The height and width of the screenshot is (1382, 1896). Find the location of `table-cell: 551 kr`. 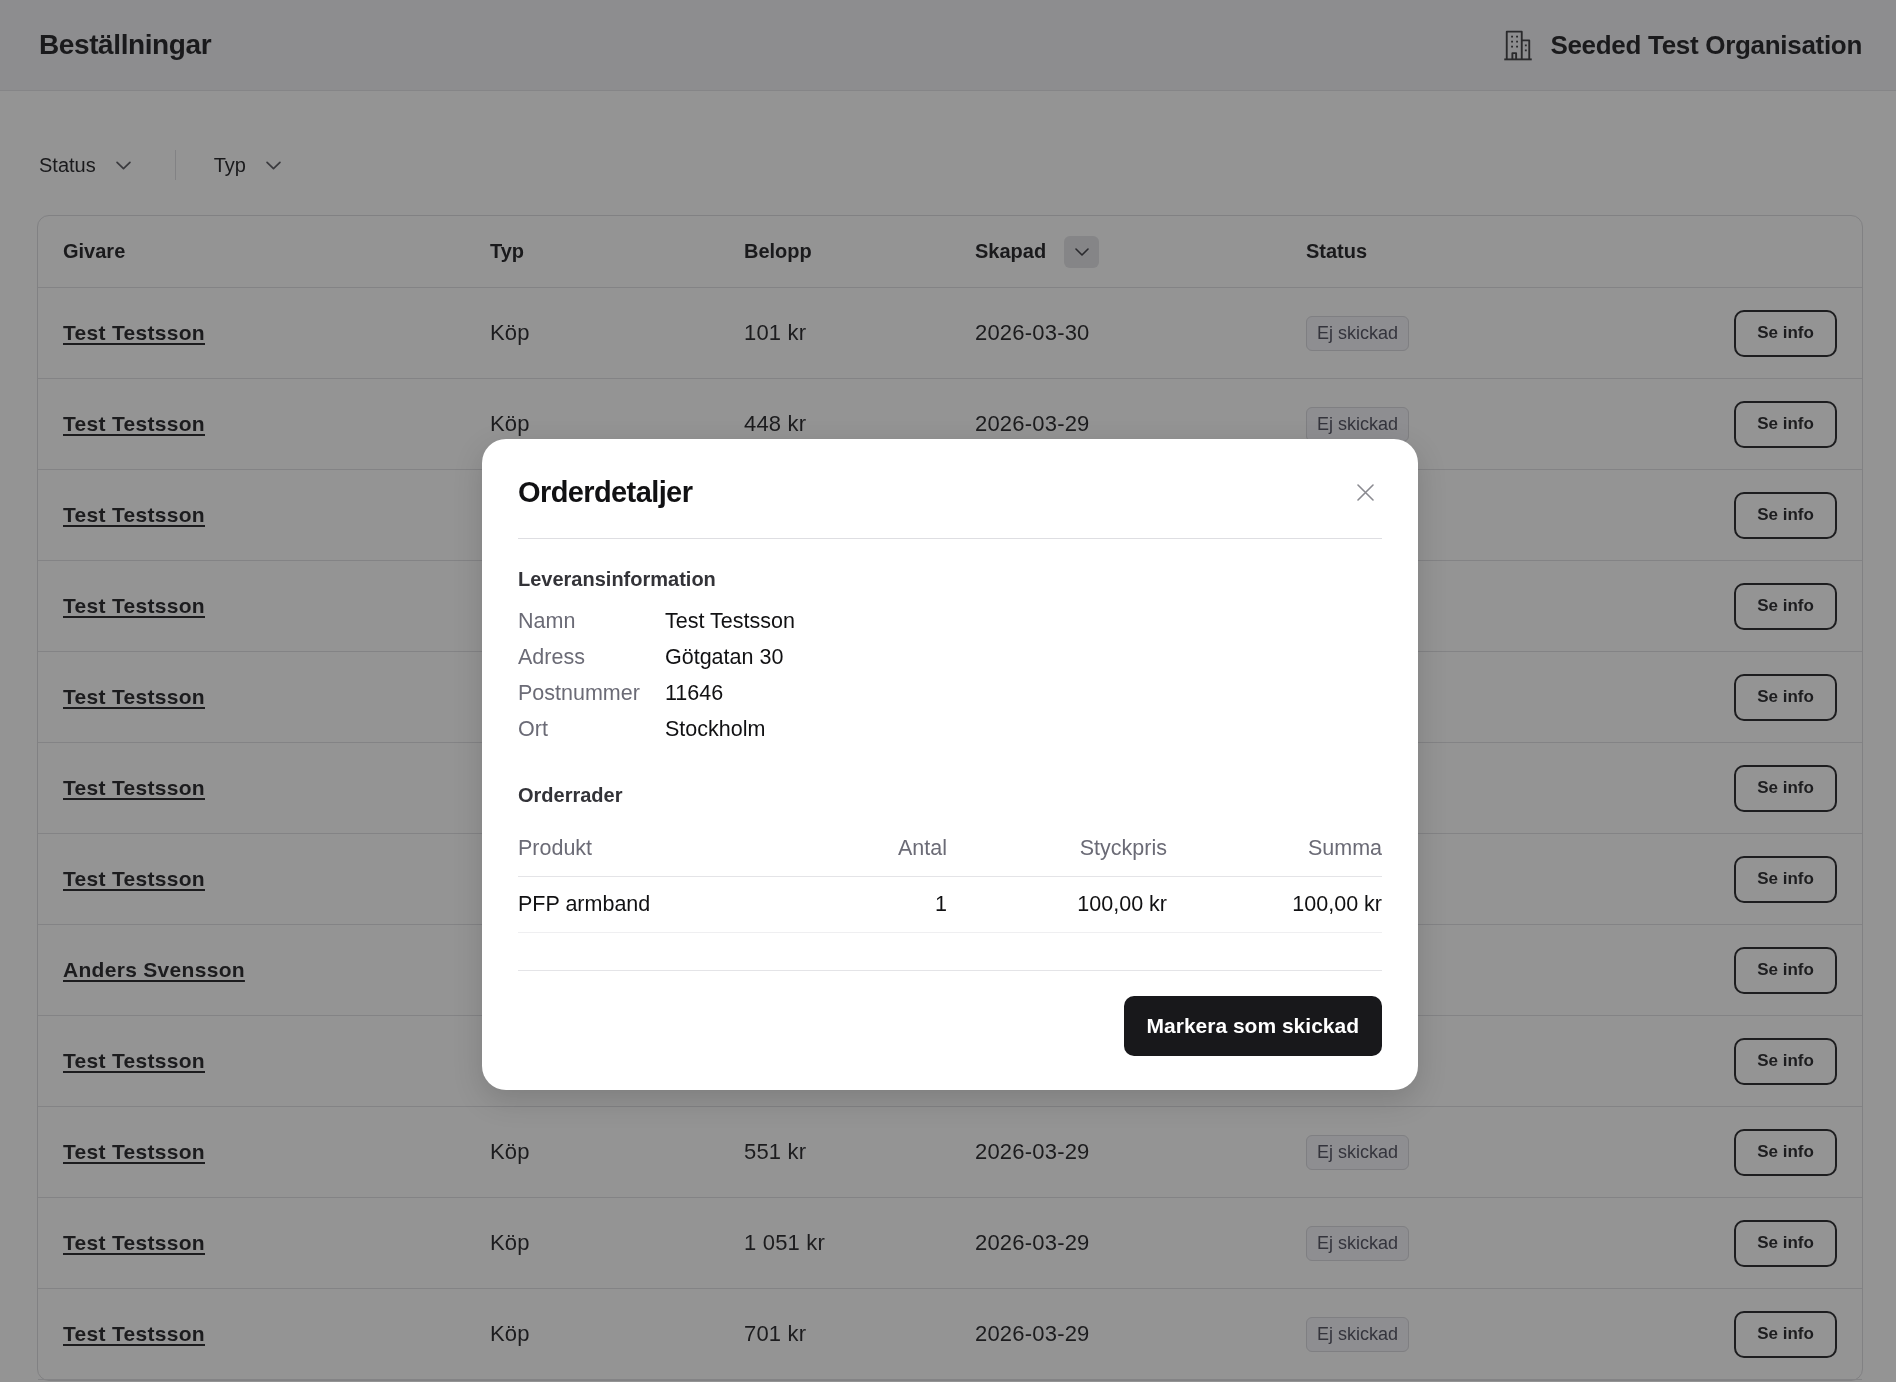

table-cell: 551 kr is located at coordinates (775, 1152).